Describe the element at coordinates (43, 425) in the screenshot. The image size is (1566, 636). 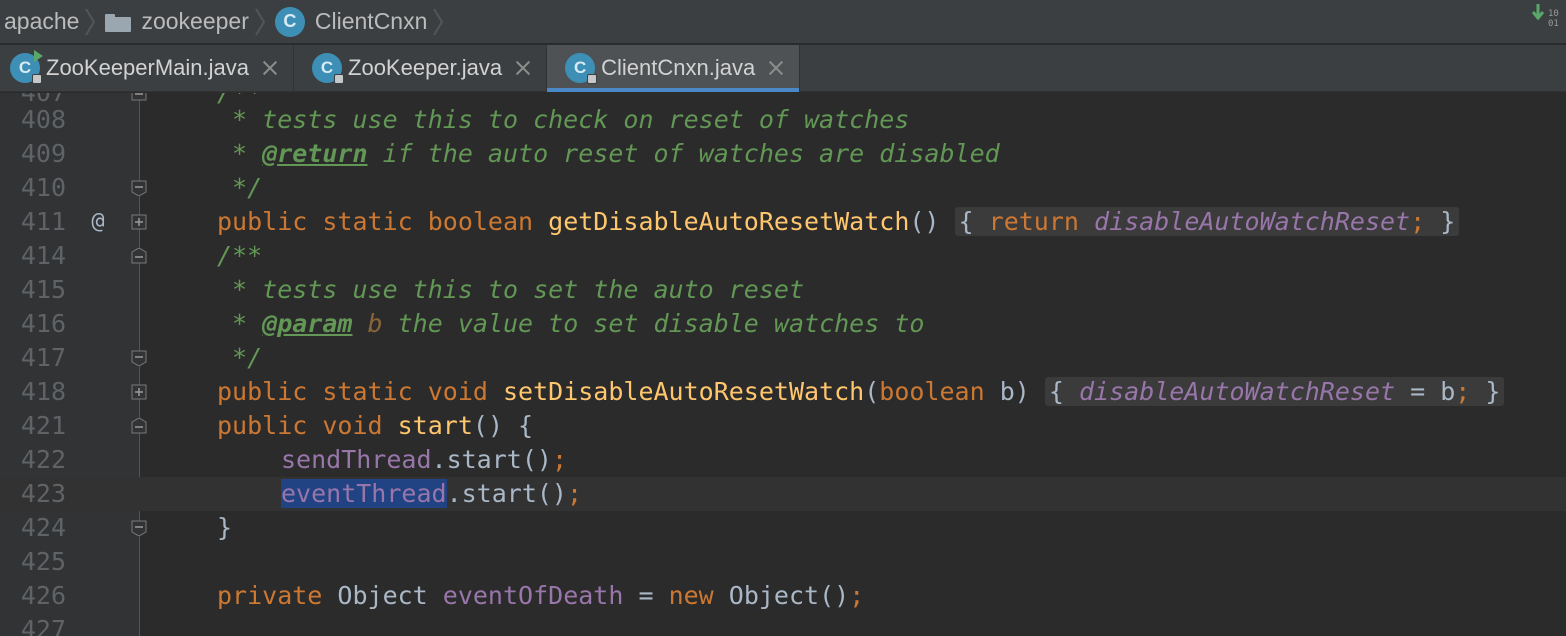
I see `line-number: 421` at that location.